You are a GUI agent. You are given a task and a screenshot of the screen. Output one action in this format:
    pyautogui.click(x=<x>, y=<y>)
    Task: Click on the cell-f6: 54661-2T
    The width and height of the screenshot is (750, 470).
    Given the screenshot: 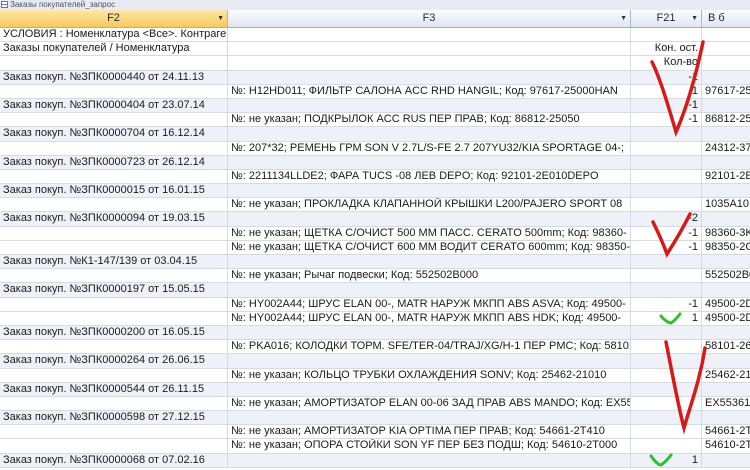 What is the action you would take?
    pyautogui.click(x=726, y=431)
    